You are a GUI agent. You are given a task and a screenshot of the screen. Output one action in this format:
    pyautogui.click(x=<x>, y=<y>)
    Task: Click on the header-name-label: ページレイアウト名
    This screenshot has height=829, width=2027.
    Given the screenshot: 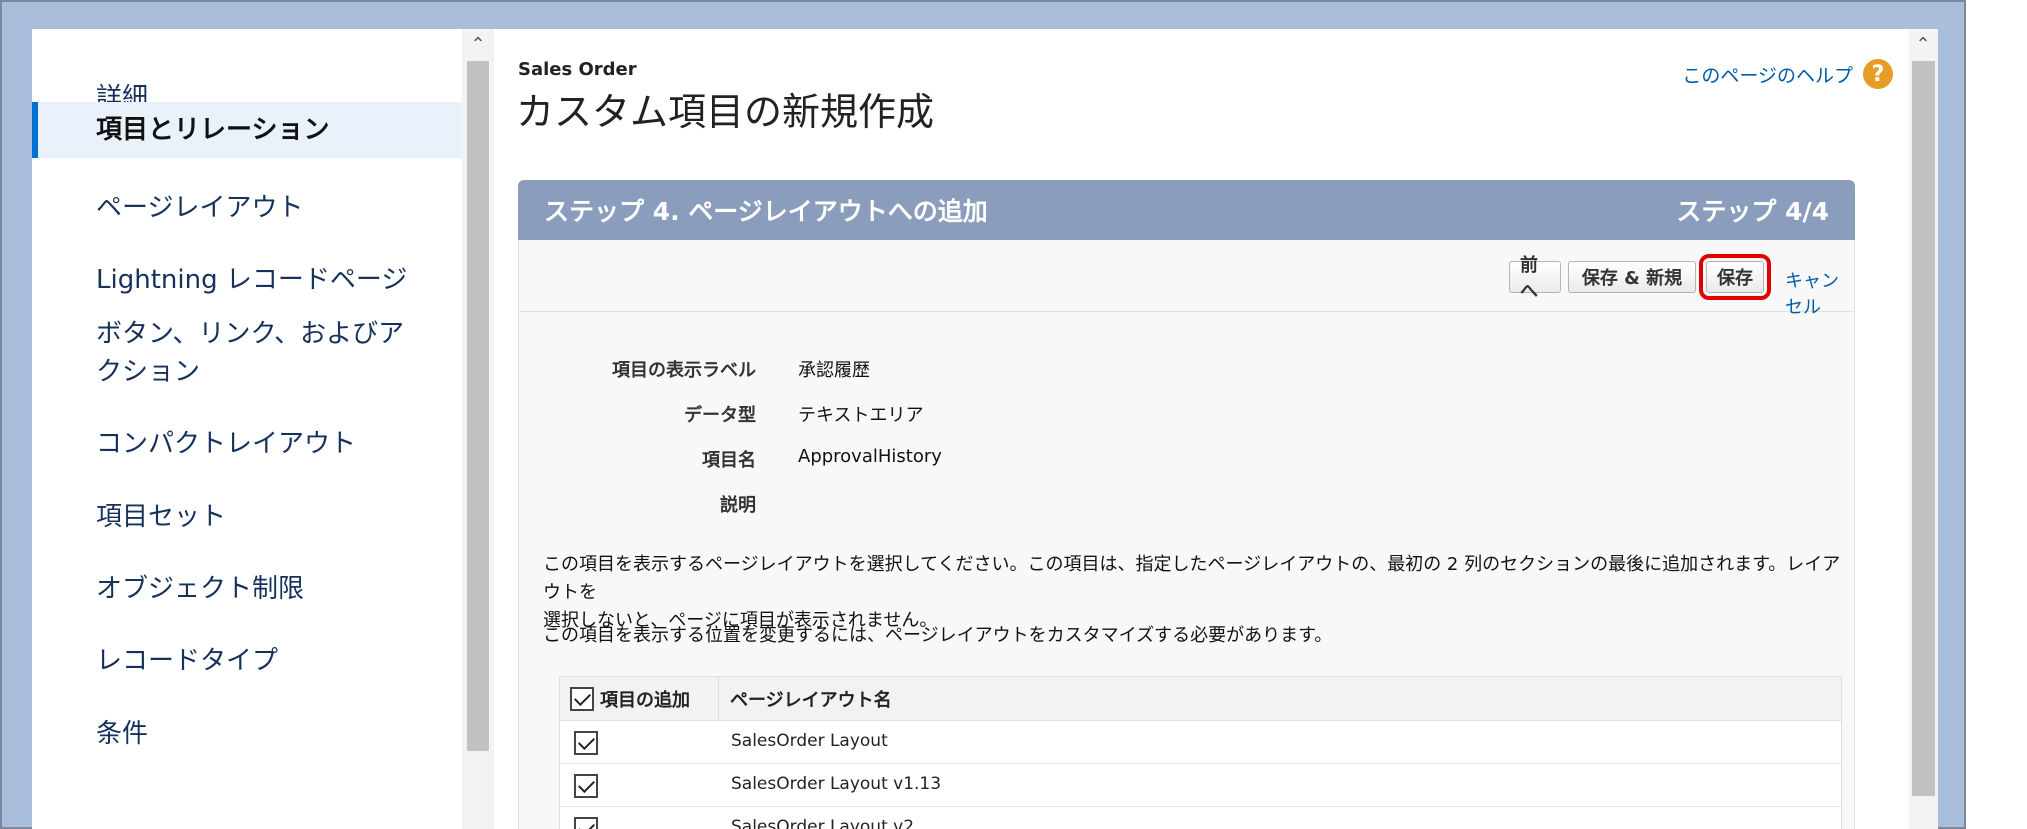 What is the action you would take?
    pyautogui.click(x=811, y=700)
    